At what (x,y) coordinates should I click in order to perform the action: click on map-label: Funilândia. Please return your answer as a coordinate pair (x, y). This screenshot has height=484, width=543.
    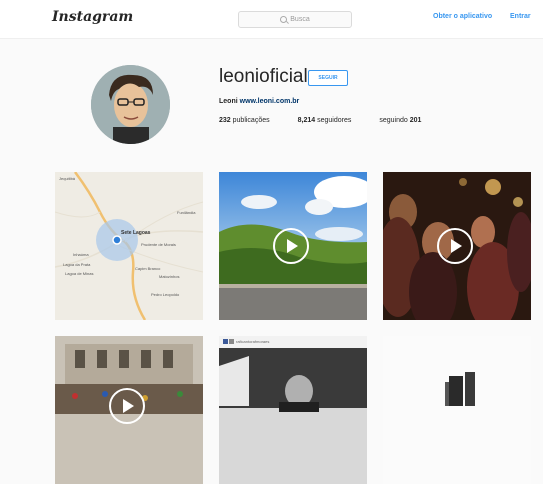
    Looking at the image, I should click on (186, 212).